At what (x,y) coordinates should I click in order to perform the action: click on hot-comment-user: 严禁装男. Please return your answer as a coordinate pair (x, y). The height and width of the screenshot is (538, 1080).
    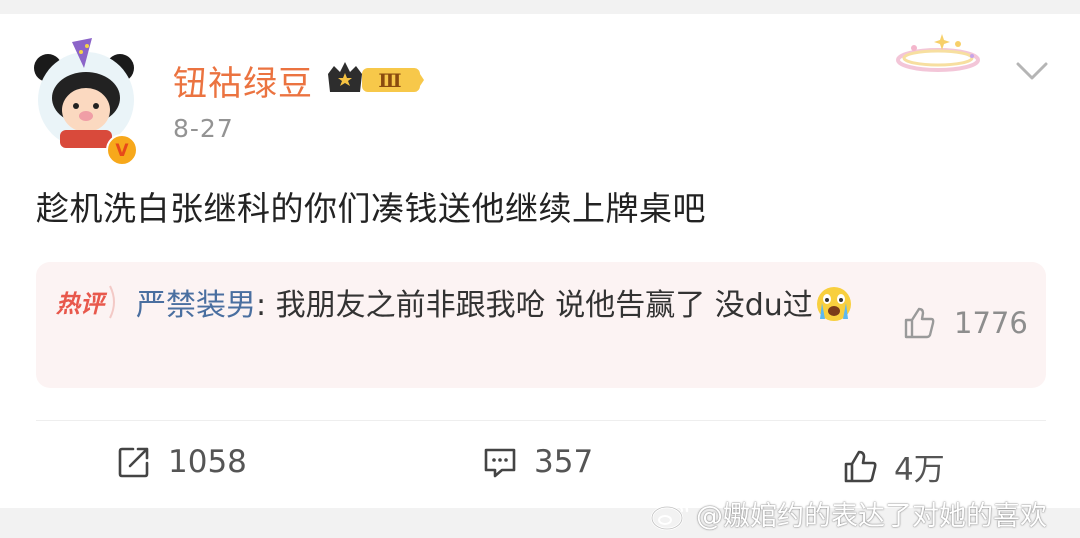
    Looking at the image, I should click on (196, 305).